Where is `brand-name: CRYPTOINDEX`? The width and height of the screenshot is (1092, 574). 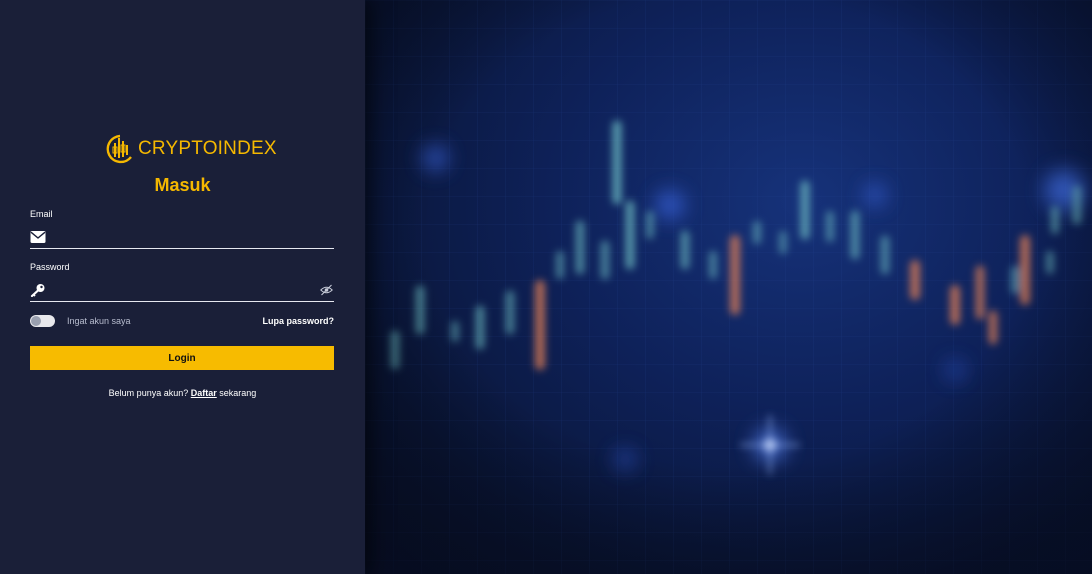 brand-name: CRYPTOINDEX is located at coordinates (207, 148).